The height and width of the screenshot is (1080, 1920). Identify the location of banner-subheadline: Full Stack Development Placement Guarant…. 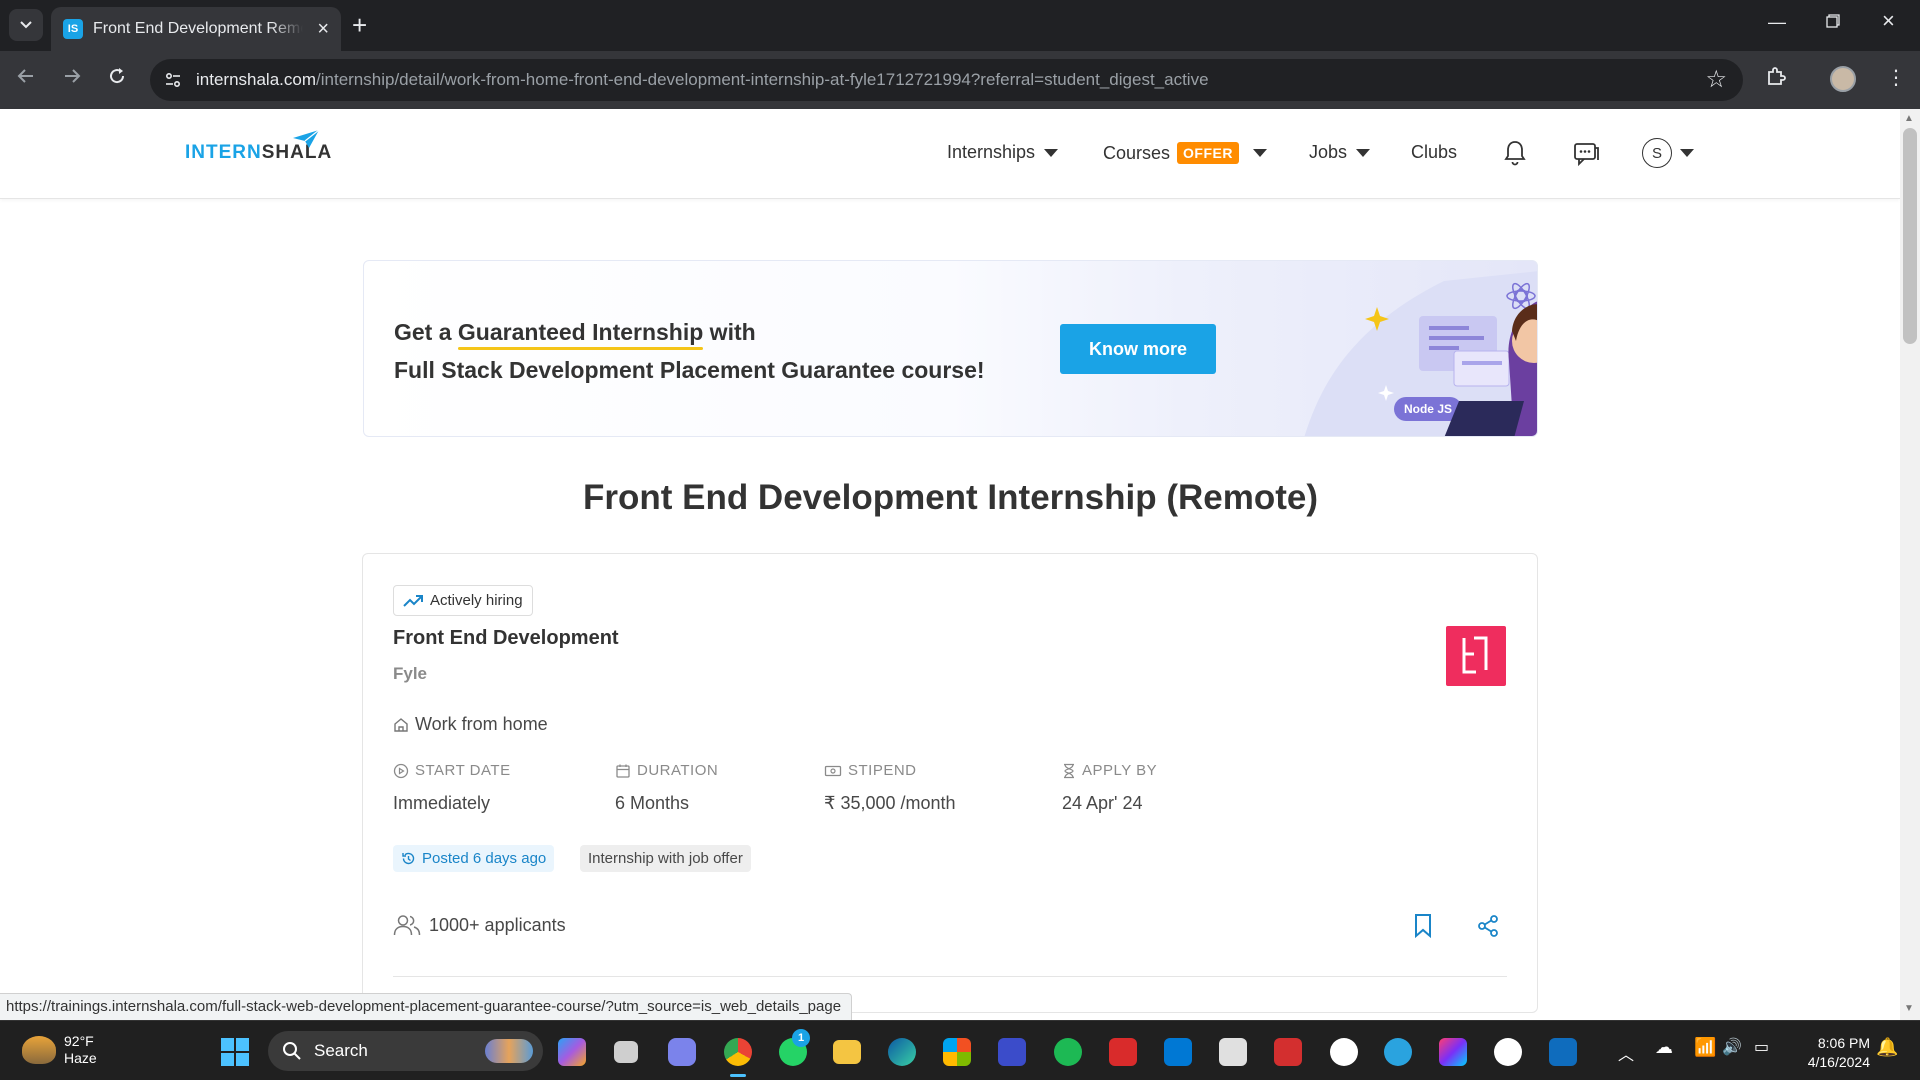
(689, 370).